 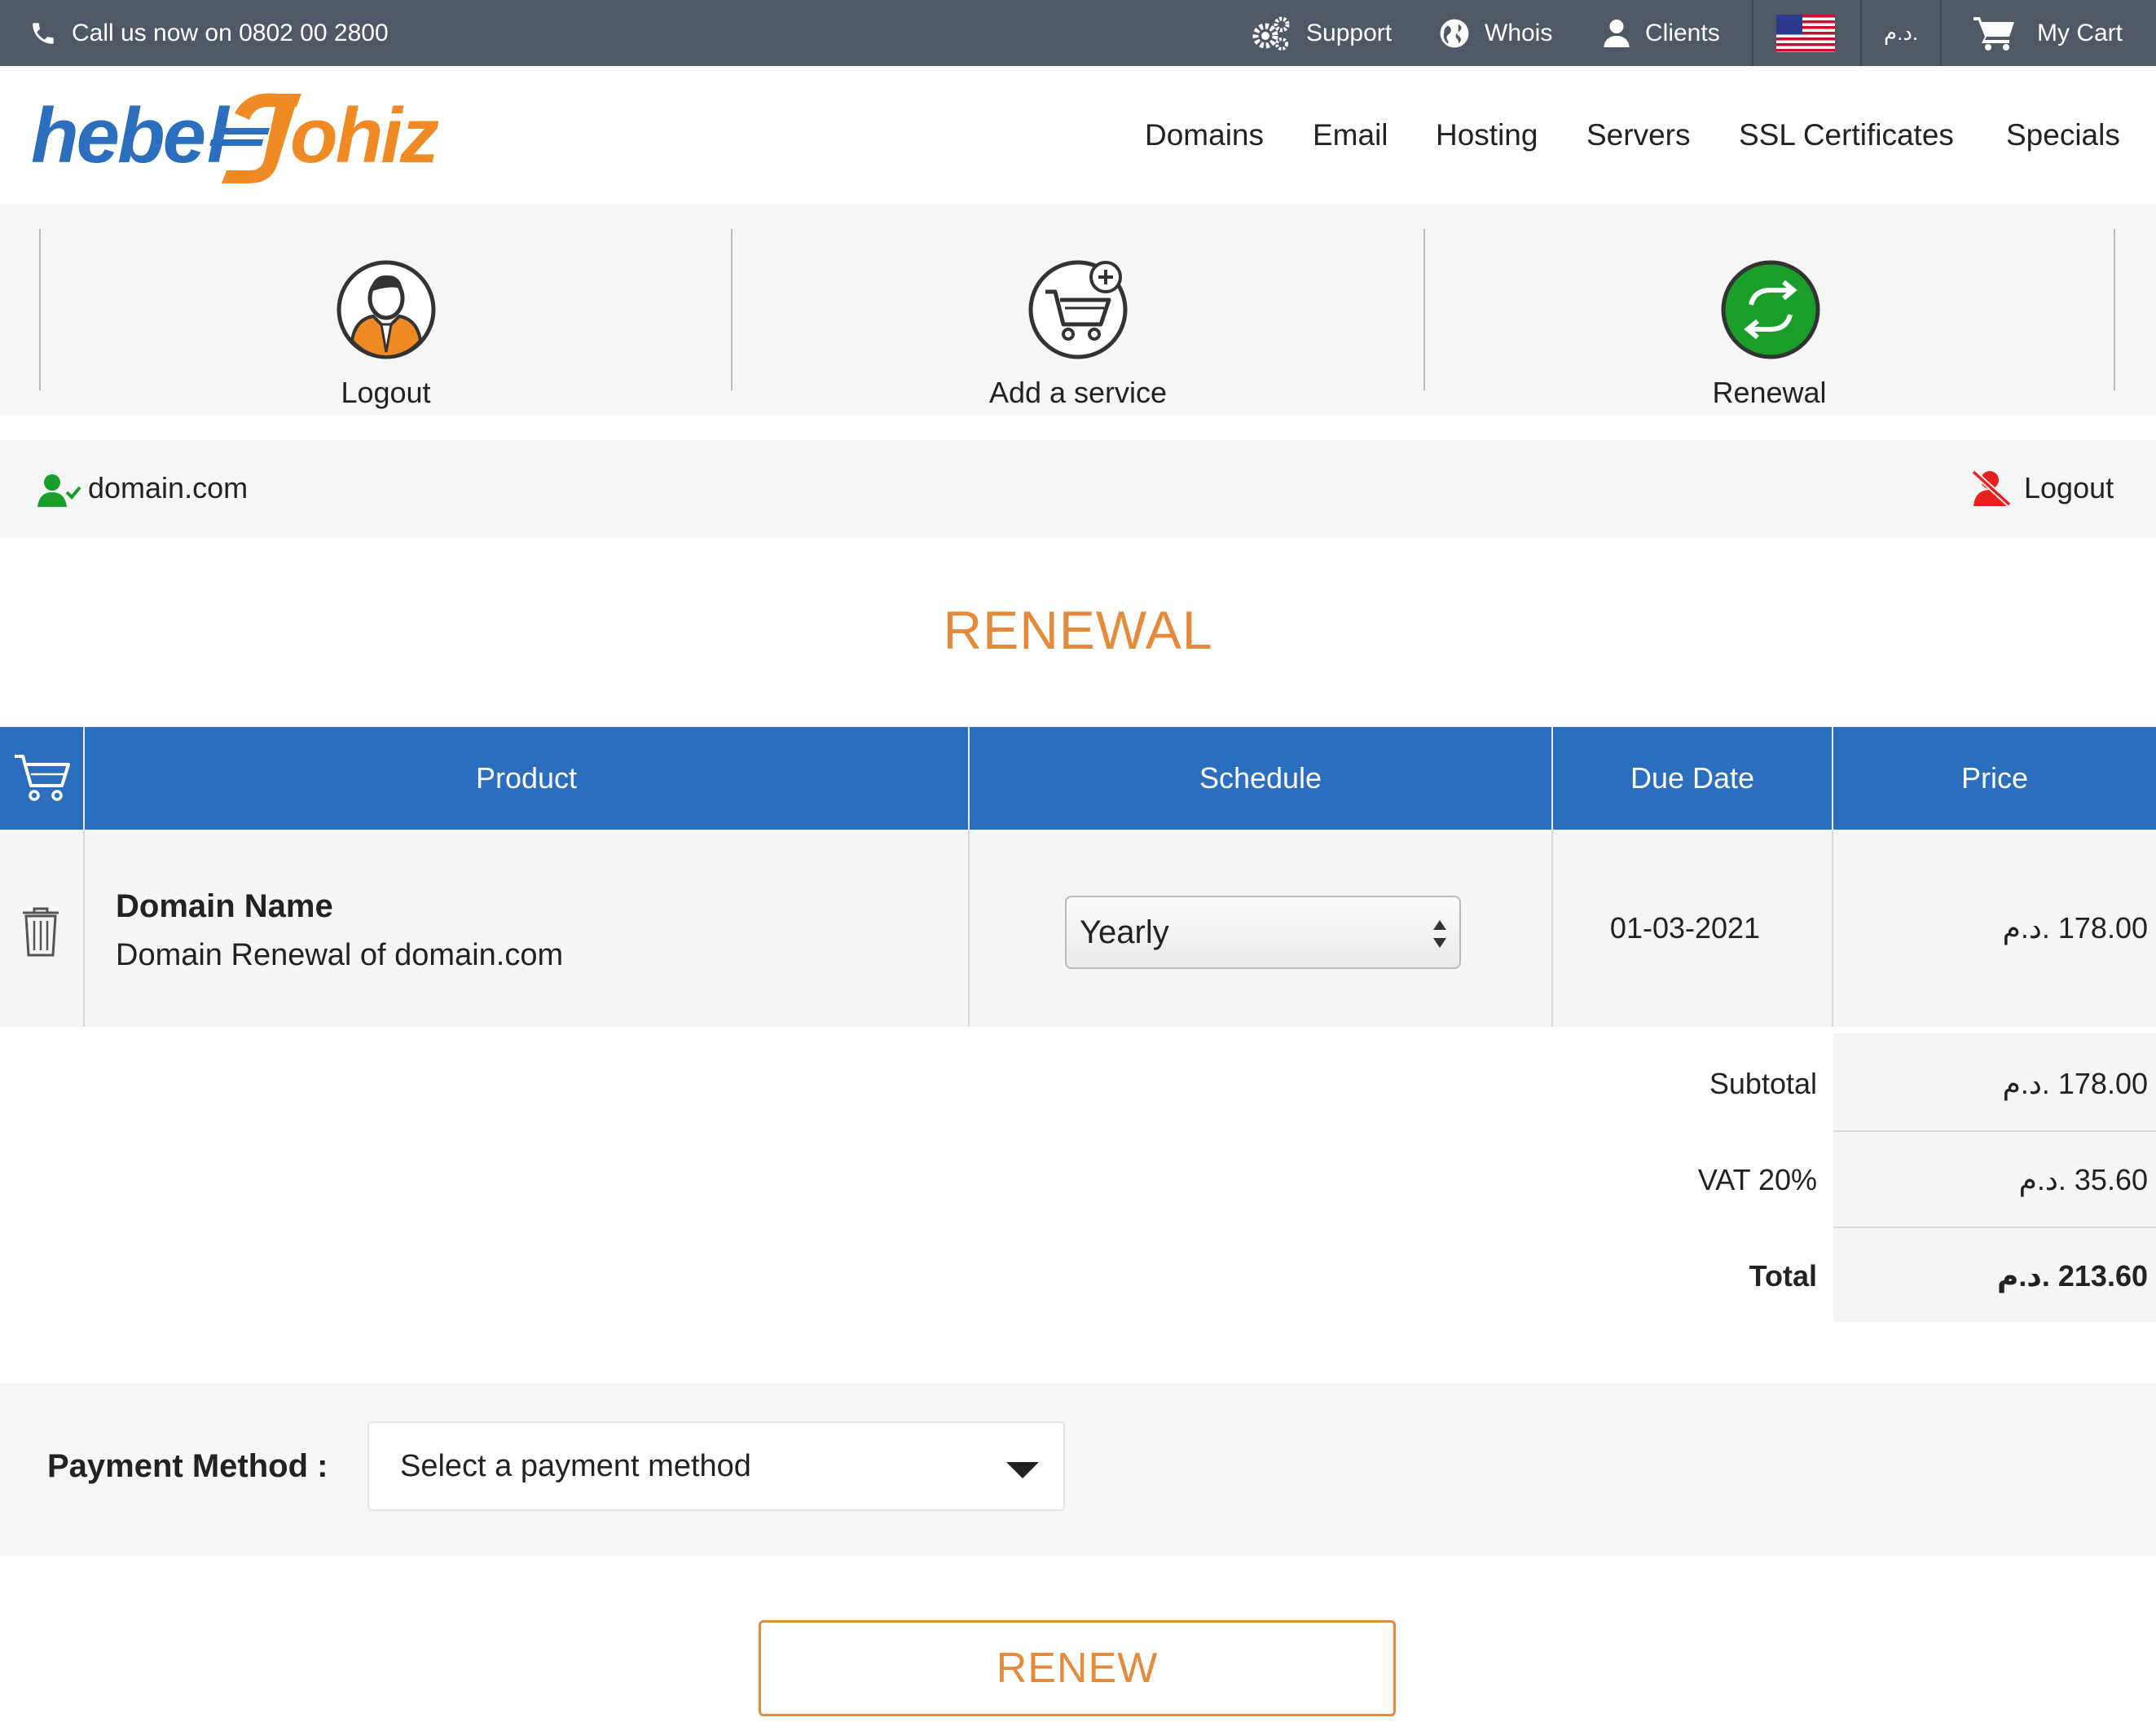 What do you see at coordinates (2063, 135) in the screenshot?
I see `nav-specials: Specials` at bounding box center [2063, 135].